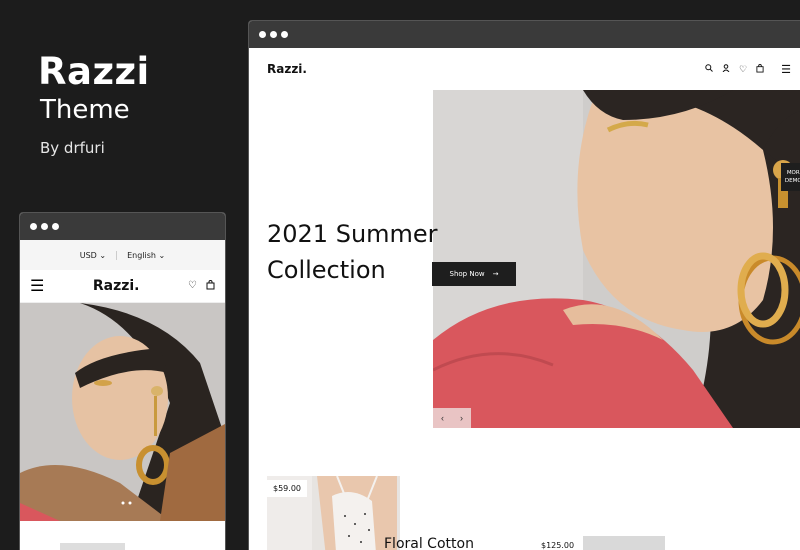  I want to click on more-demos-button: MORE DEMOS, so click(790, 177).